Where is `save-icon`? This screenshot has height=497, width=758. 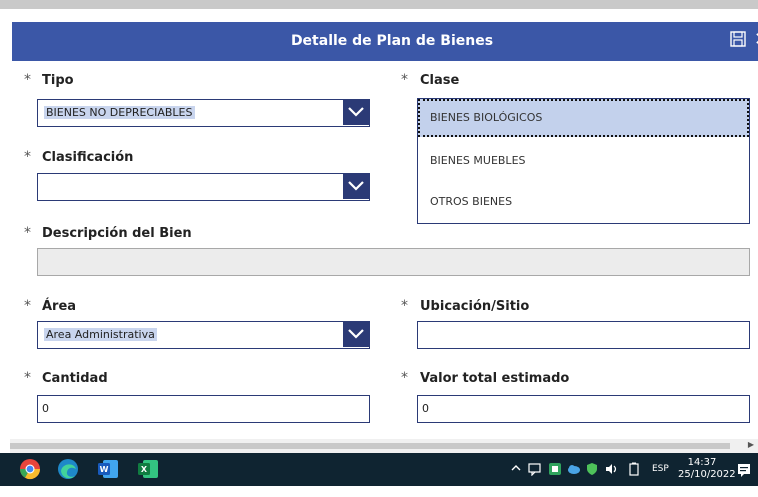 save-icon is located at coordinates (738, 41).